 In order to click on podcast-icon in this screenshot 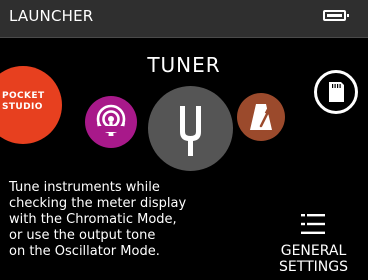, I will do `click(111, 120)`.